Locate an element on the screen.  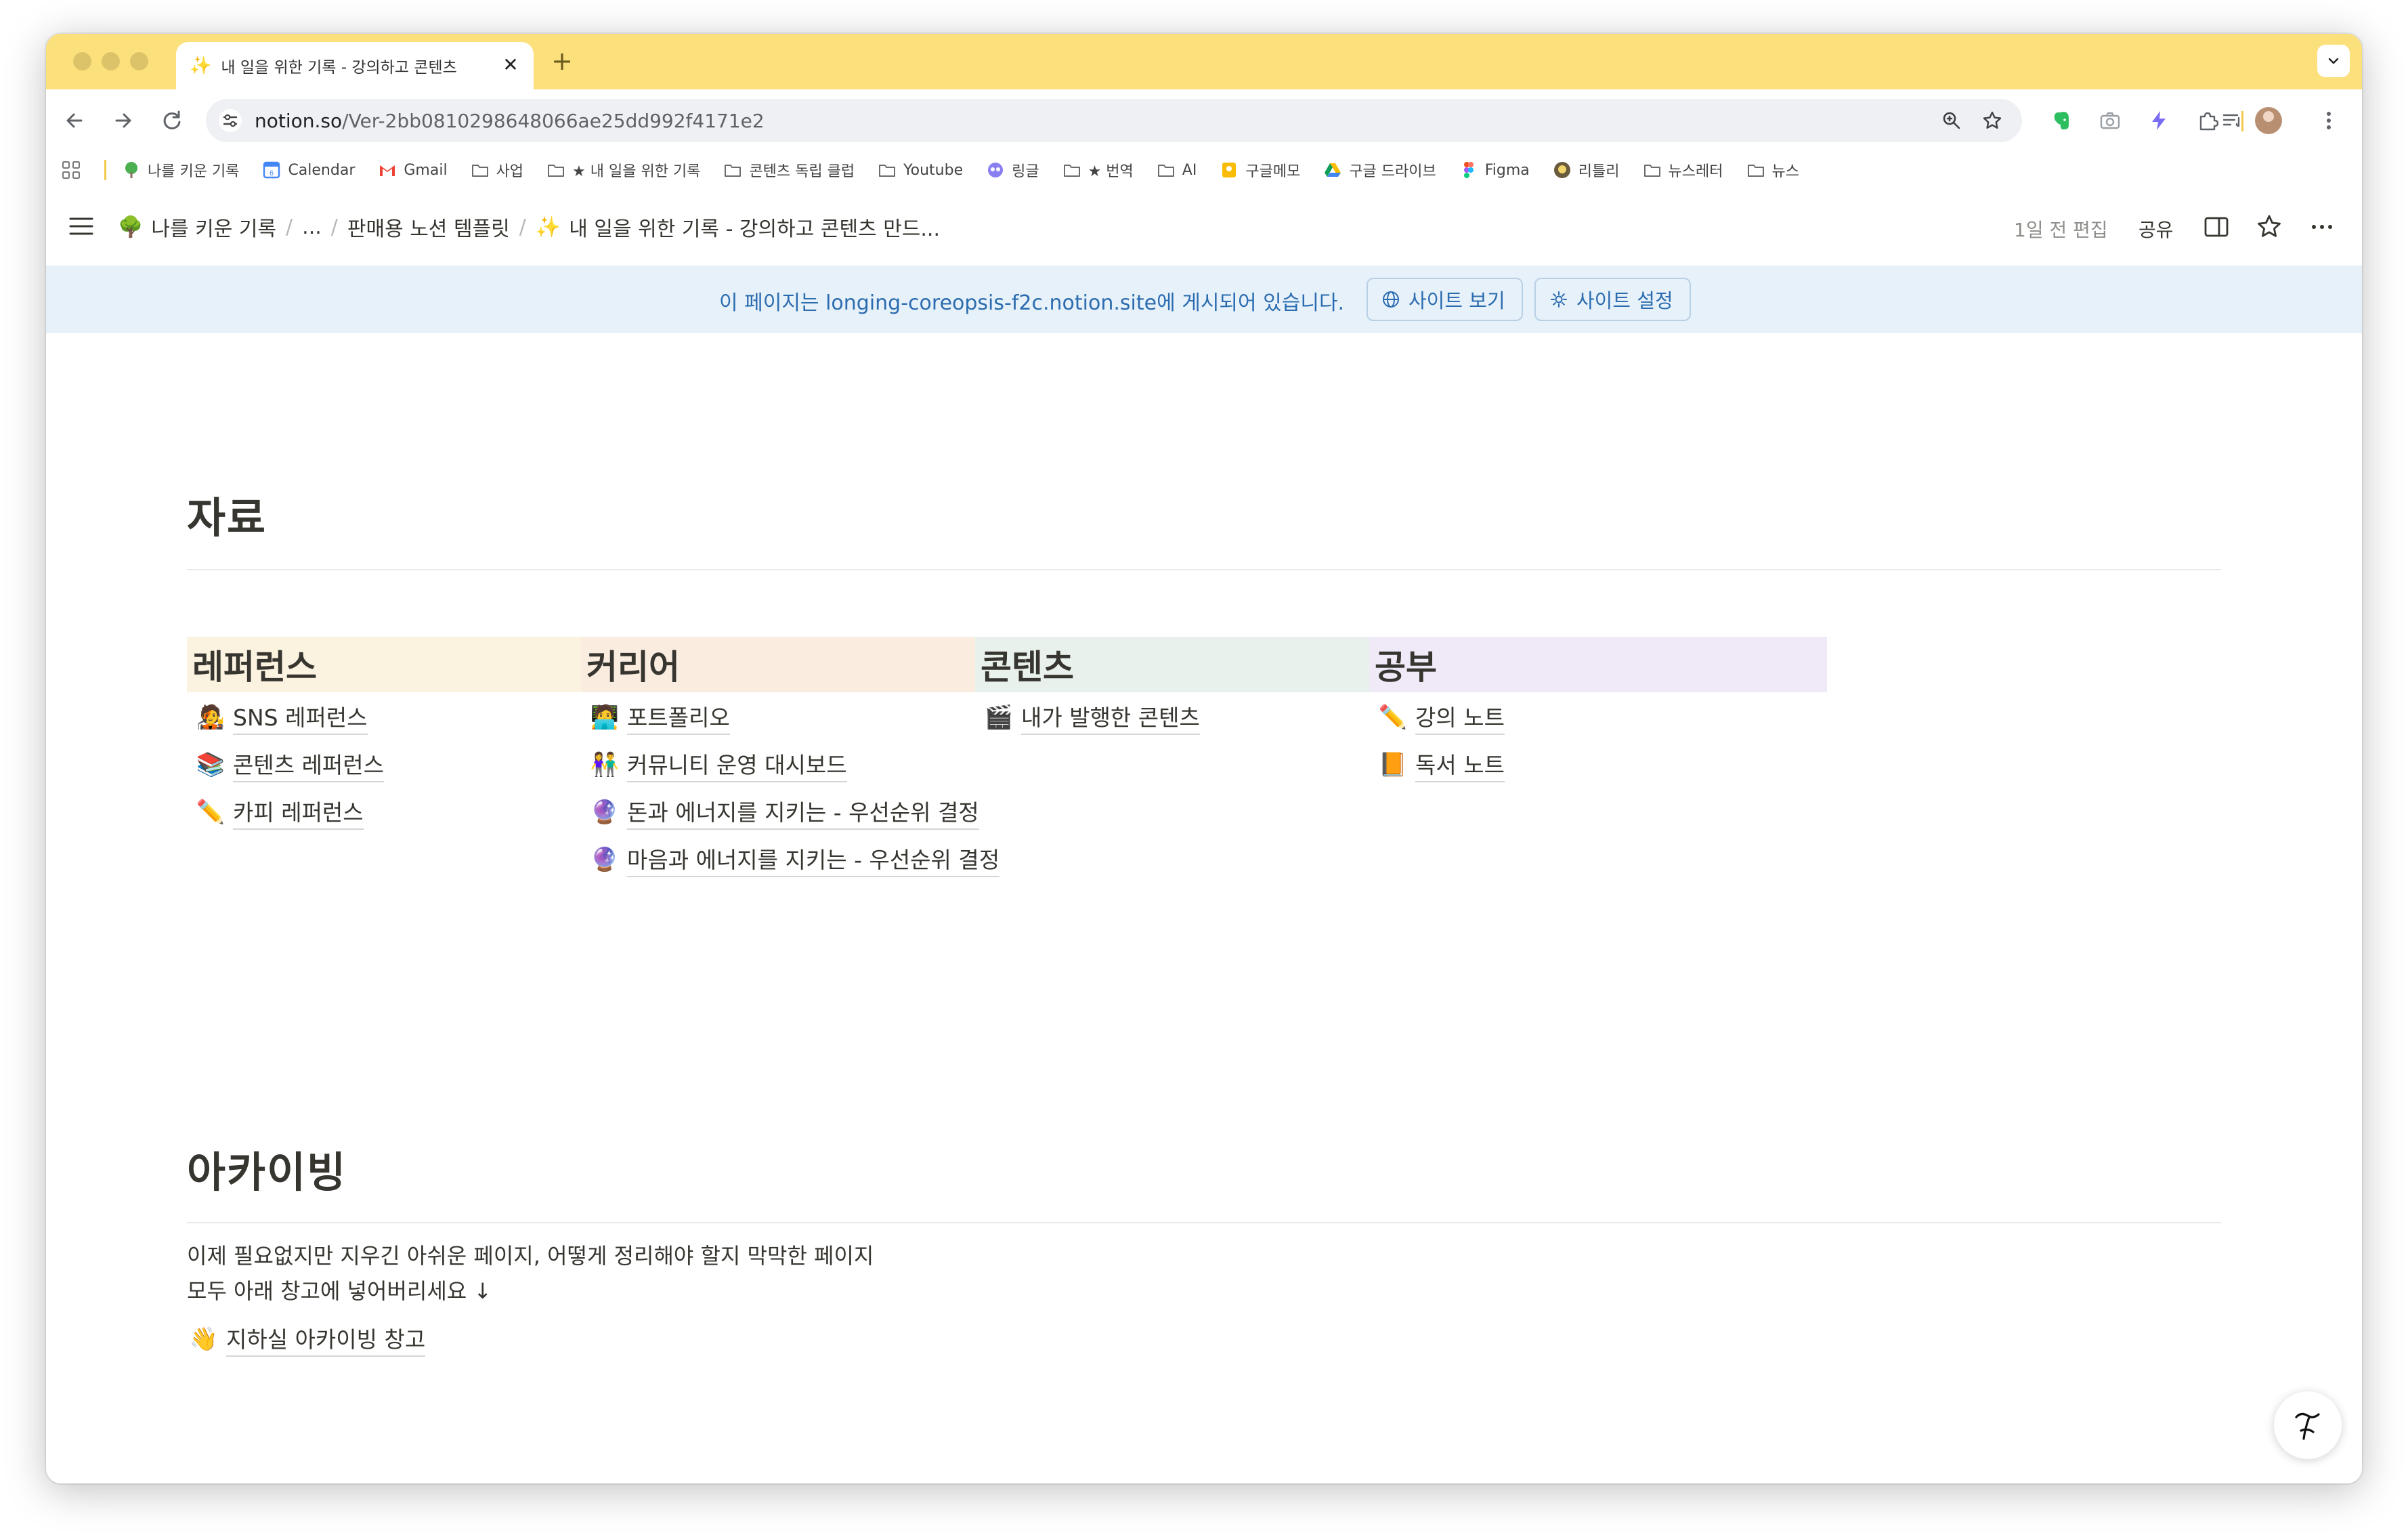
tab-title: 내 일을 위한 기록 - 강의하고 콘텐츠 is located at coordinates (339, 68).